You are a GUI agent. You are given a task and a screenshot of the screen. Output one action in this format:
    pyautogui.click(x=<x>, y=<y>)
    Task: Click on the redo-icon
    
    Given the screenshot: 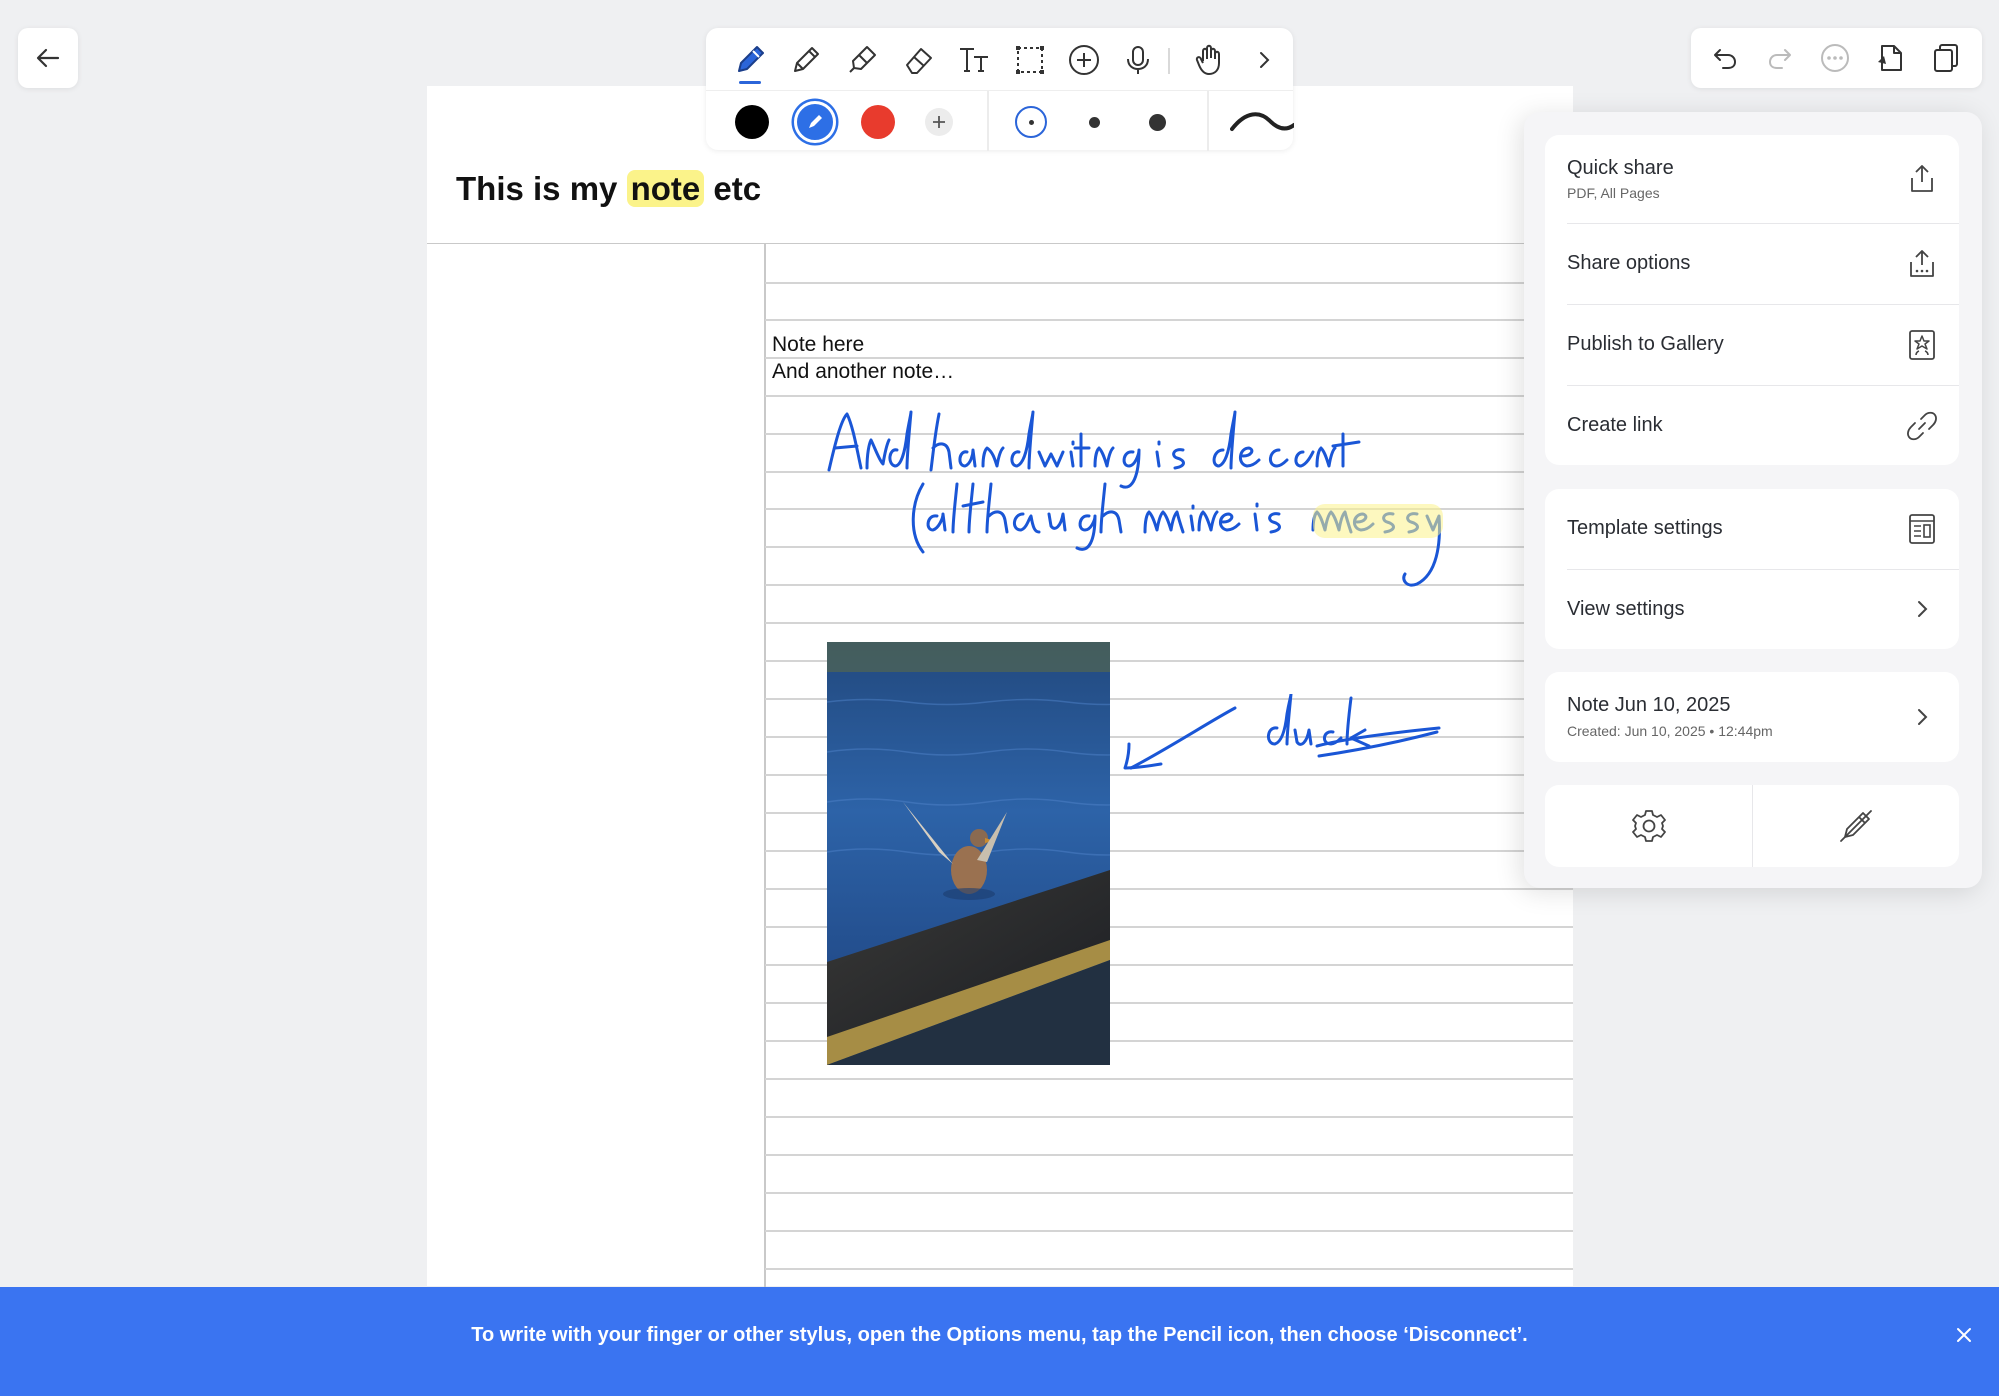 What is the action you would take?
    pyautogui.click(x=1780, y=59)
    